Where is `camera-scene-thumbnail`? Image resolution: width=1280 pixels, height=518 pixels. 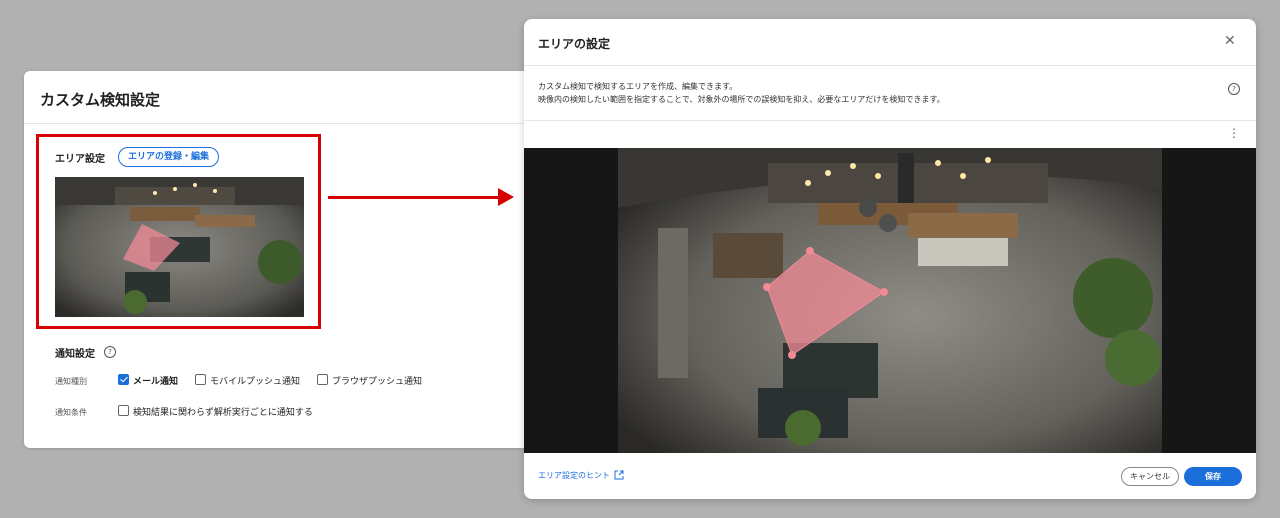 camera-scene-thumbnail is located at coordinates (179, 247).